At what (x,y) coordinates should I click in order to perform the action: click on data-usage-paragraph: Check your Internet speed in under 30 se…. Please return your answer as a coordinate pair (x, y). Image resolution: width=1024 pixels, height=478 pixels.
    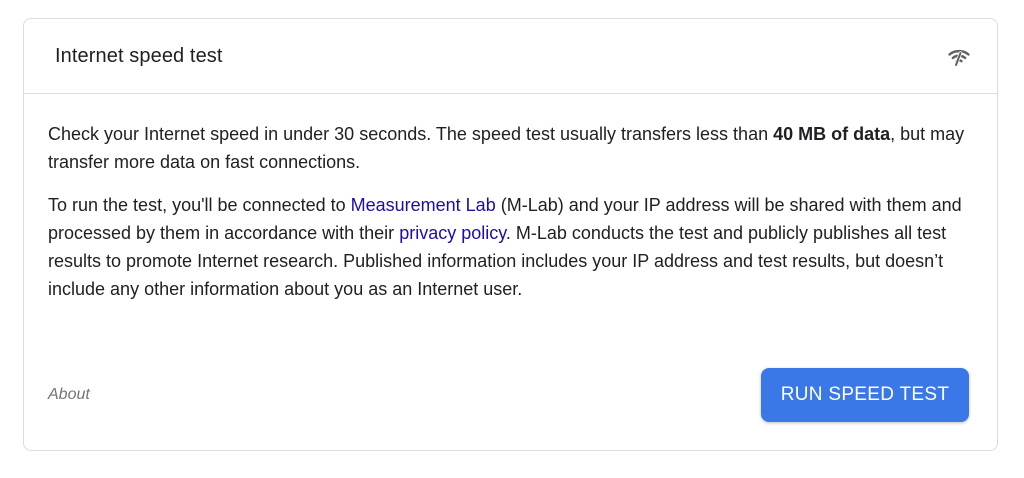
    Looking at the image, I should click on (510, 148).